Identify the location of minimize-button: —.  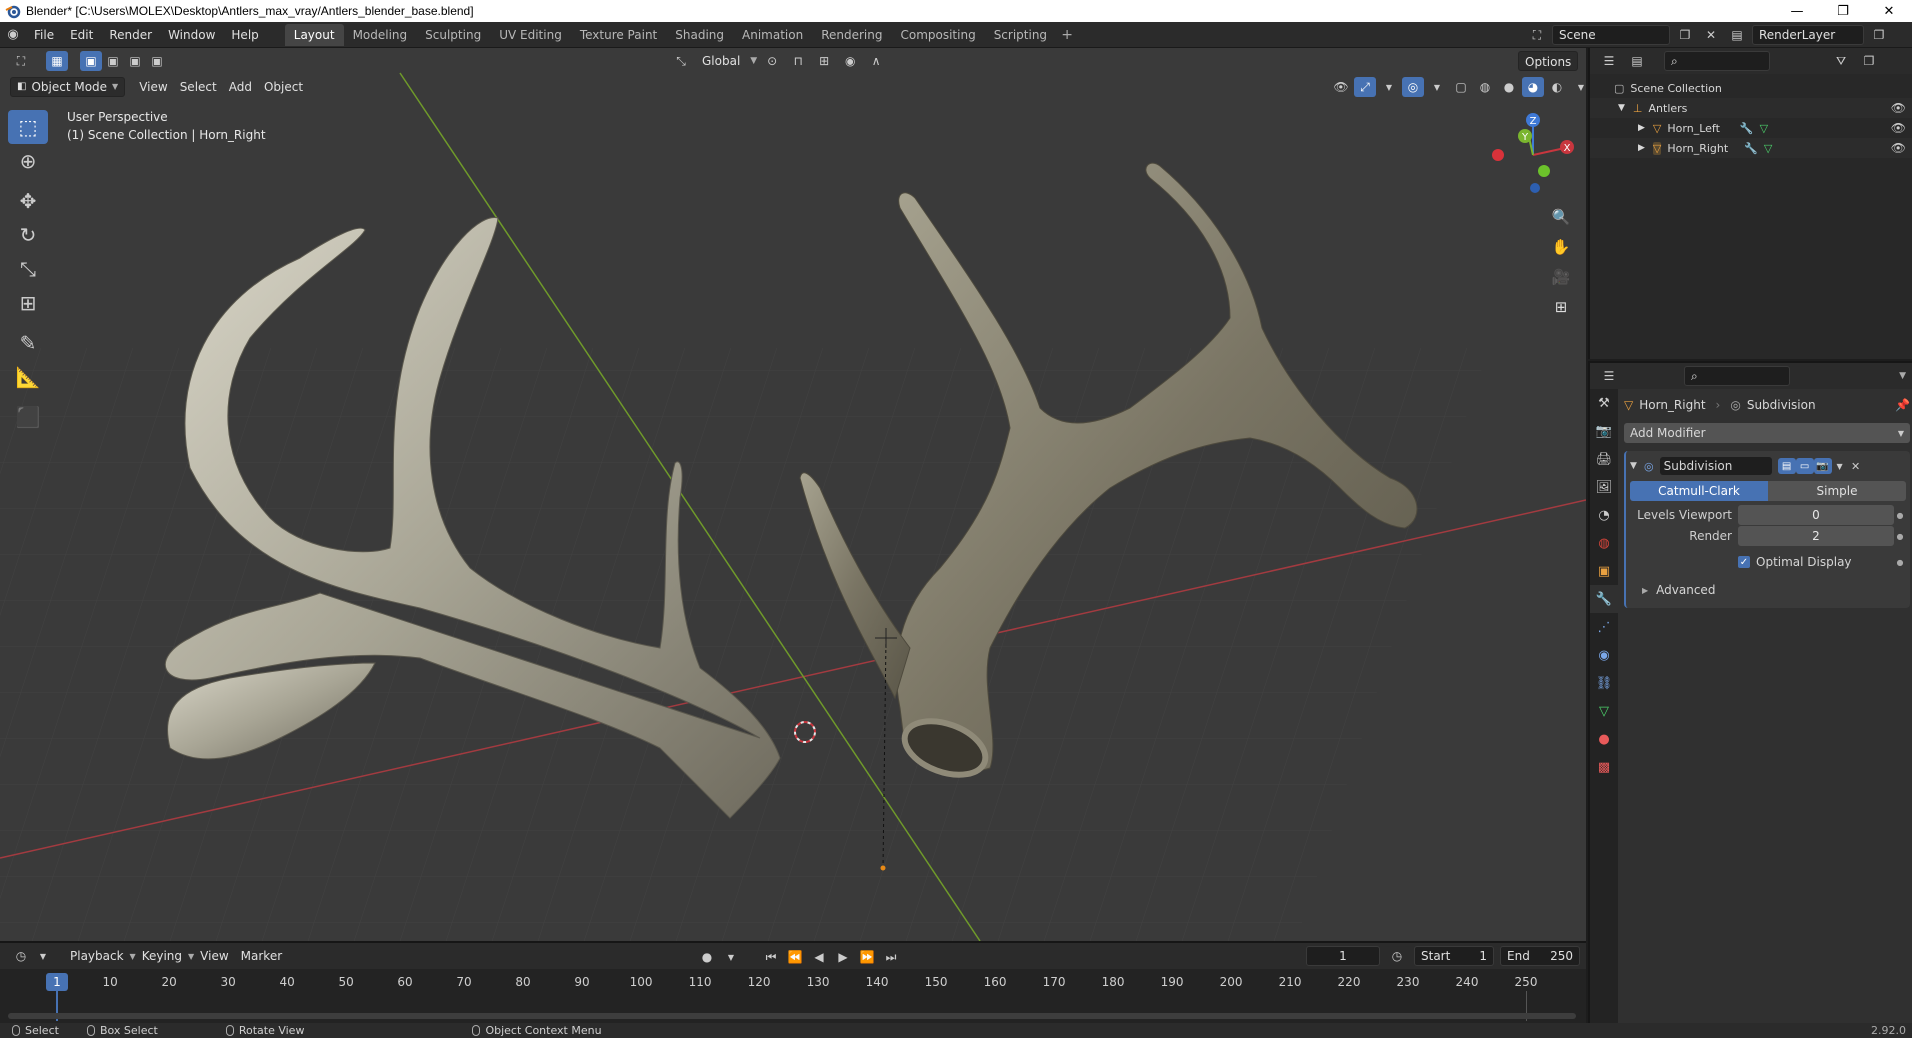
(1797, 11).